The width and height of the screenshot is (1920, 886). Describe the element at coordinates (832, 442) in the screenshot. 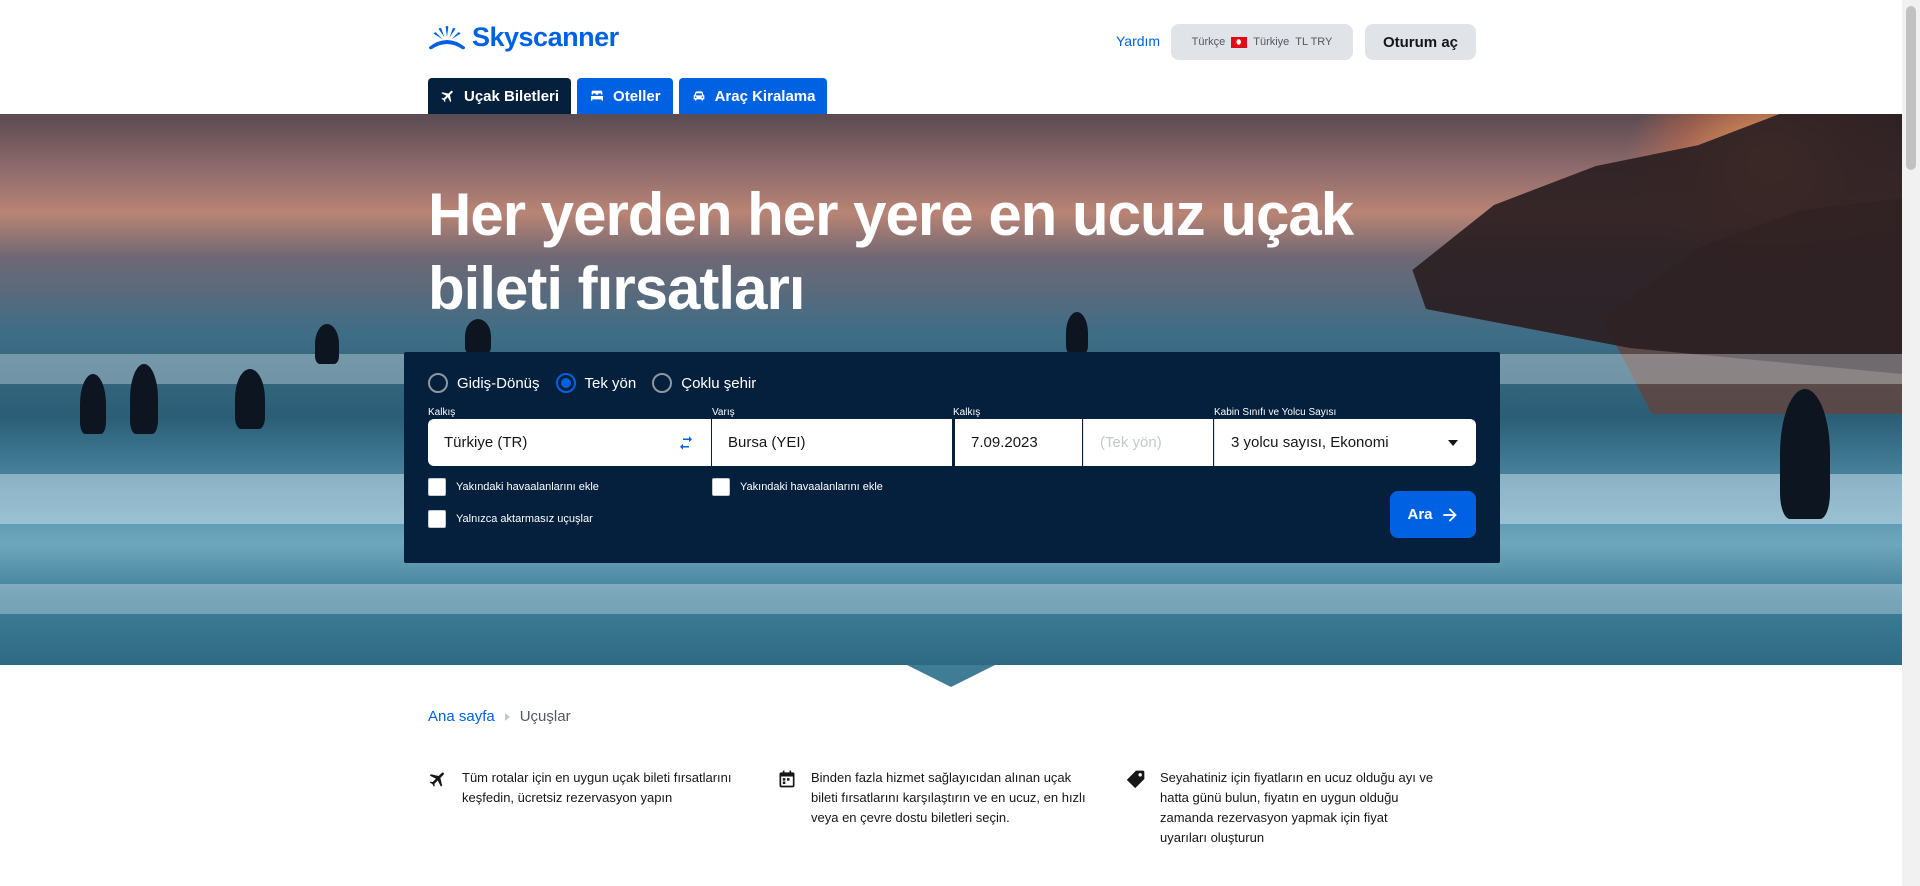

I see `to-field: Bursa (YEI)` at that location.